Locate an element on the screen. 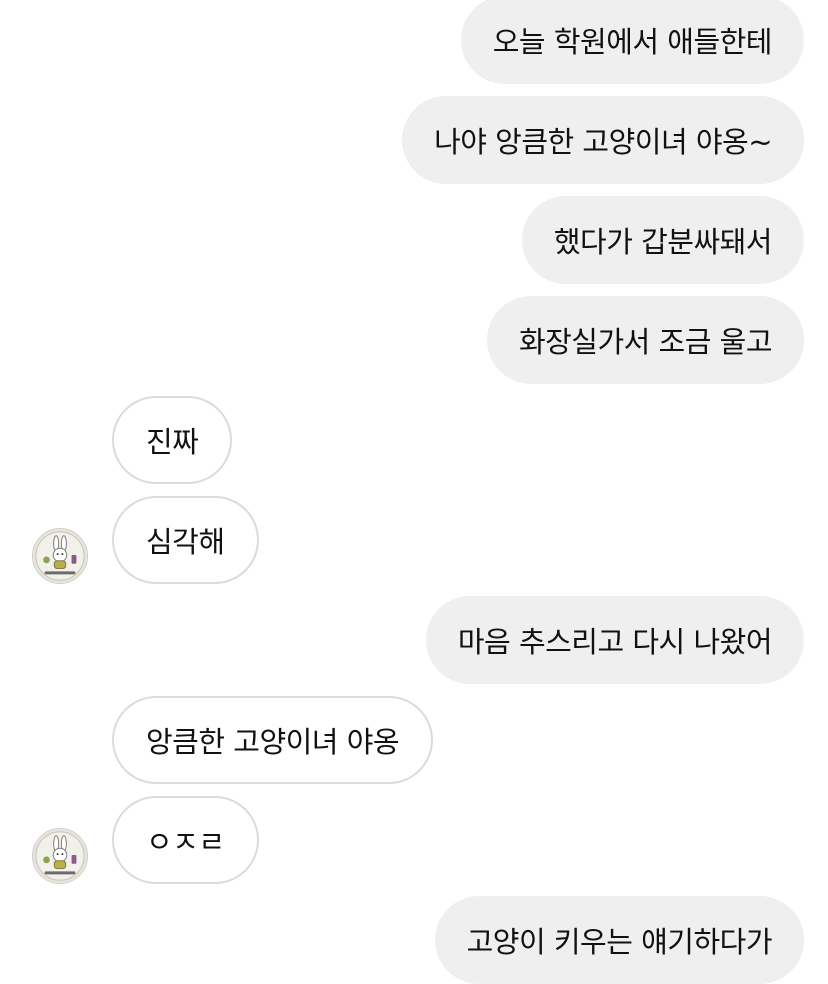 The width and height of the screenshot is (828, 984). sent-message-bubble: 마음 추스리고 다시 나왔어 is located at coordinates (614, 640).